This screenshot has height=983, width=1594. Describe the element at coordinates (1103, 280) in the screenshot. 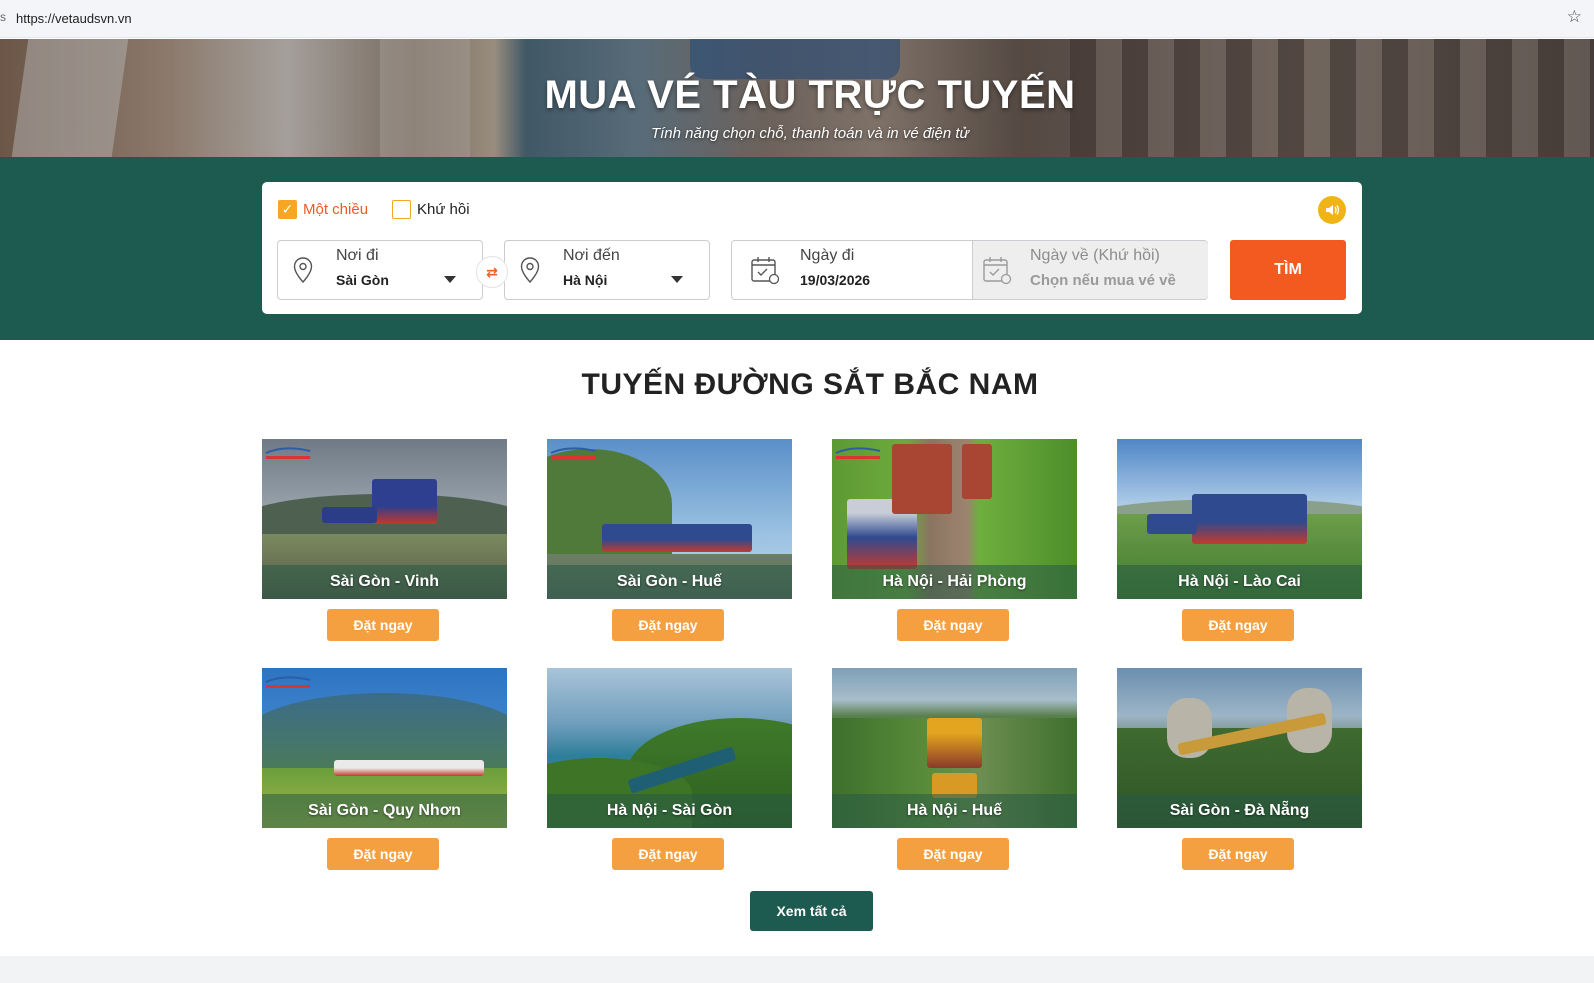

I see `return-date-value: Chọn nếu mua vé về` at that location.